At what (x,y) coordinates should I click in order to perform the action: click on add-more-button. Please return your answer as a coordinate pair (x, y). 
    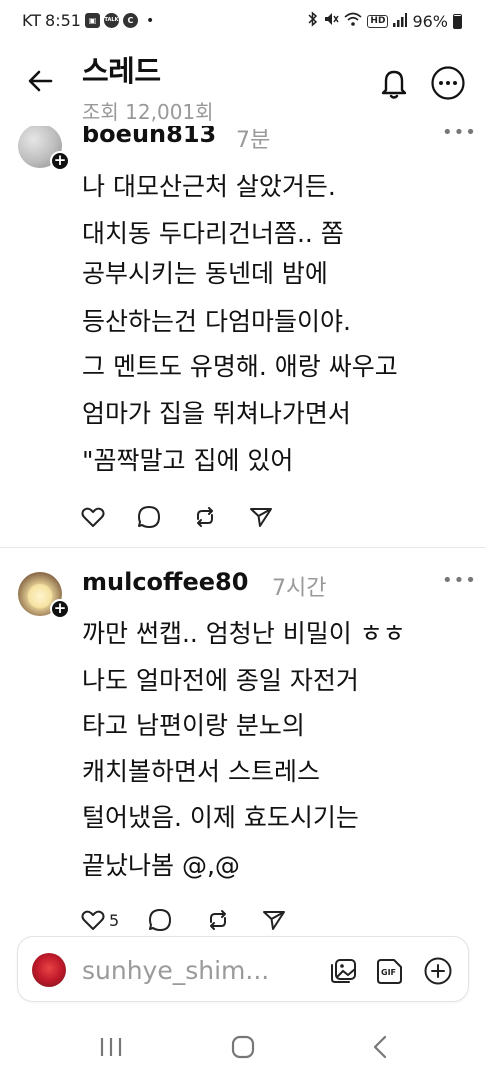
    Looking at the image, I should click on (438, 971).